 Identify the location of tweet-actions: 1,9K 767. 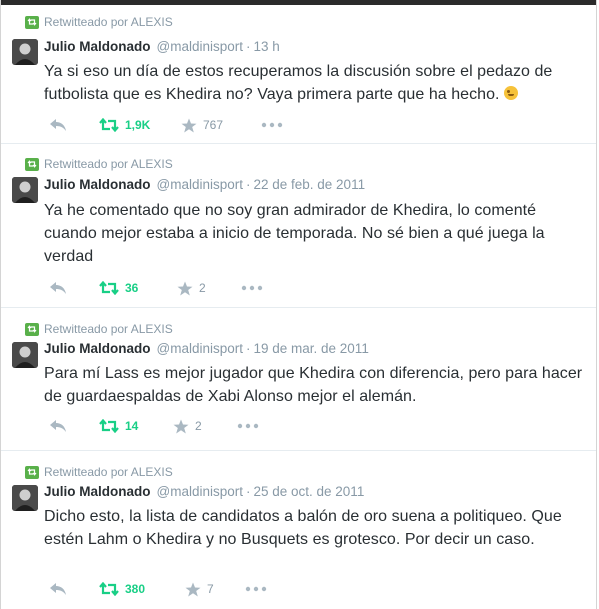
(166, 125).